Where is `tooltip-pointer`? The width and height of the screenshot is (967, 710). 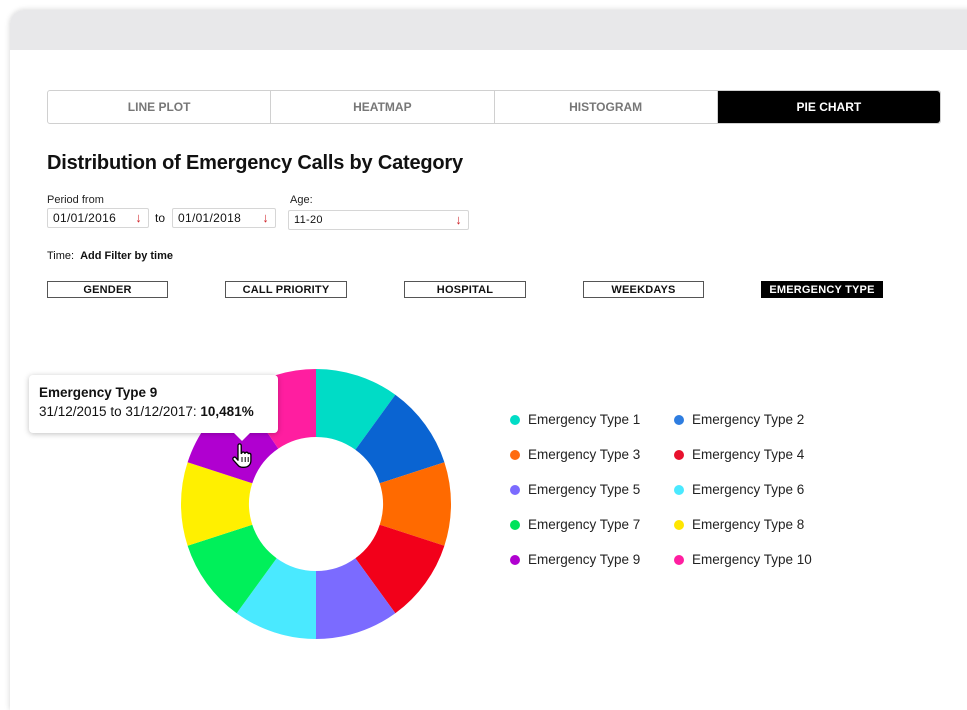
tooltip-pointer is located at coordinates (242, 437).